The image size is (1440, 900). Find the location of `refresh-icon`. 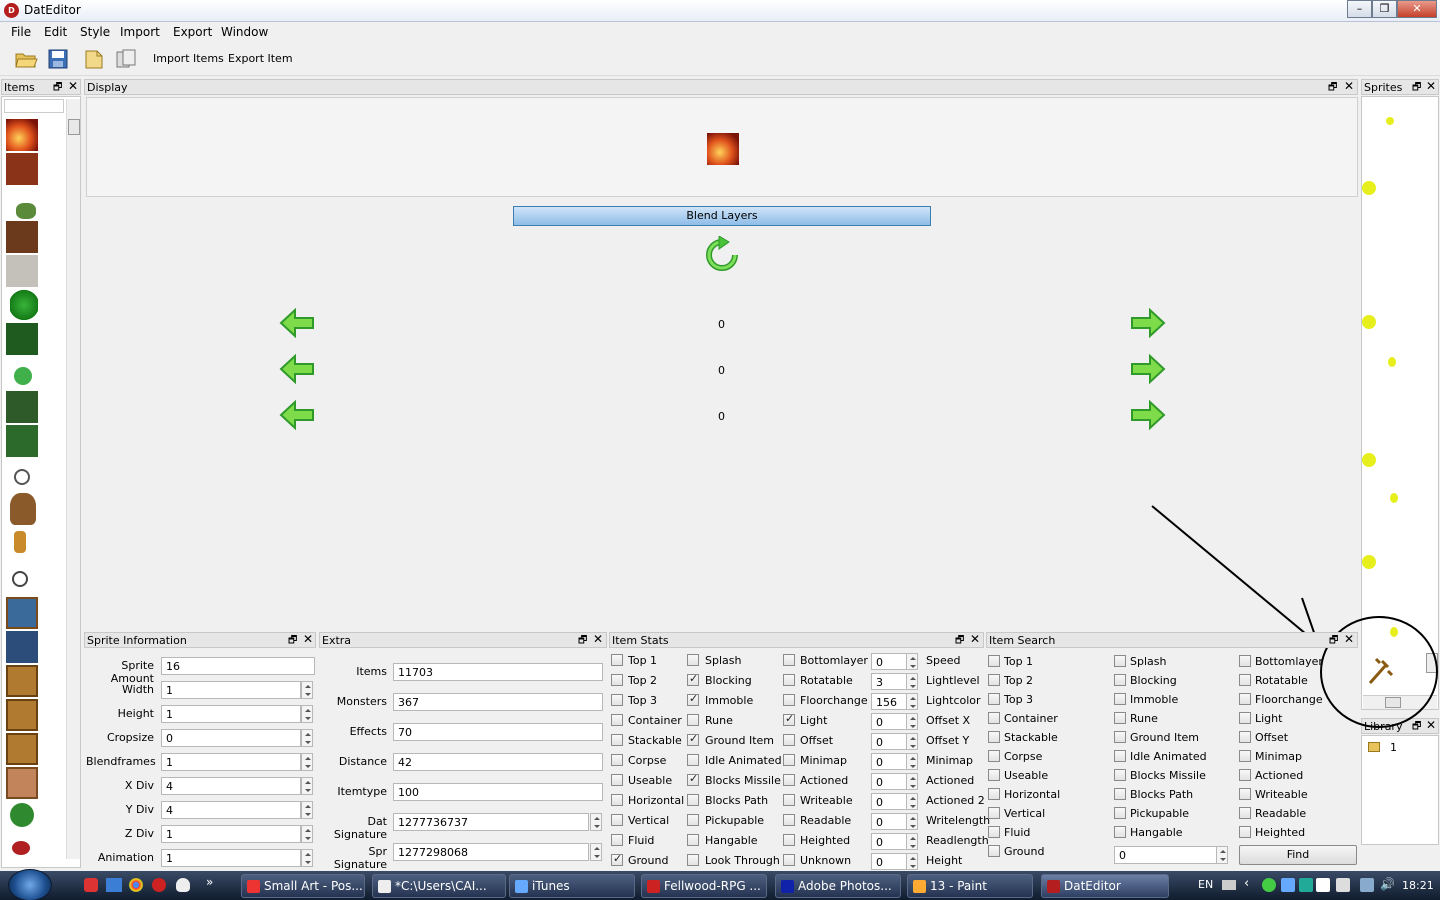

refresh-icon is located at coordinates (722, 255).